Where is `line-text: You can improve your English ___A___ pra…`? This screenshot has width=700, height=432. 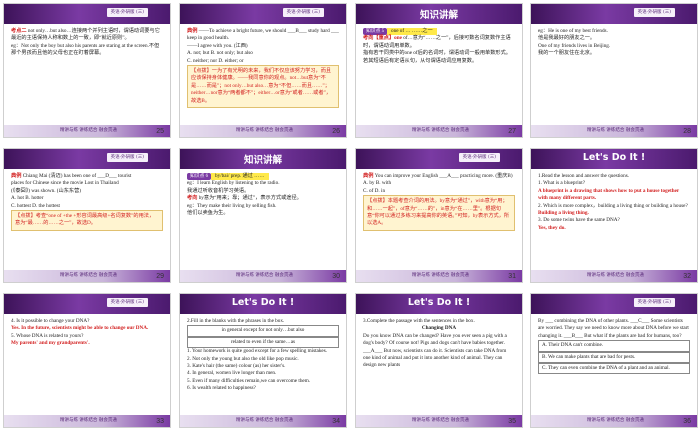
line-text: You can improve your English ___A___ pra… is located at coordinates (443, 176).